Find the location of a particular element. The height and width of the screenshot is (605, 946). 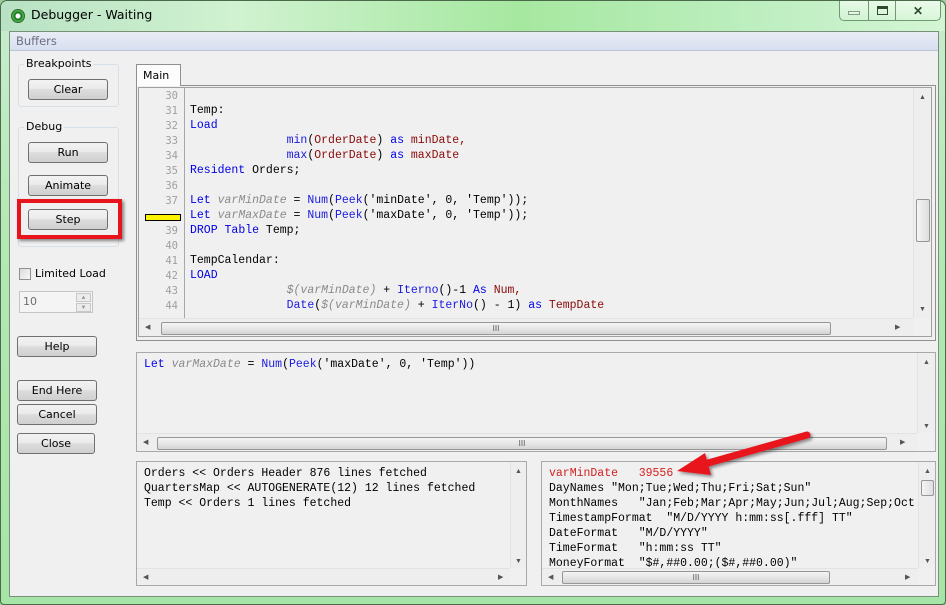

variable-row-highlighted: varMinDate 39556 is located at coordinates (611, 473).